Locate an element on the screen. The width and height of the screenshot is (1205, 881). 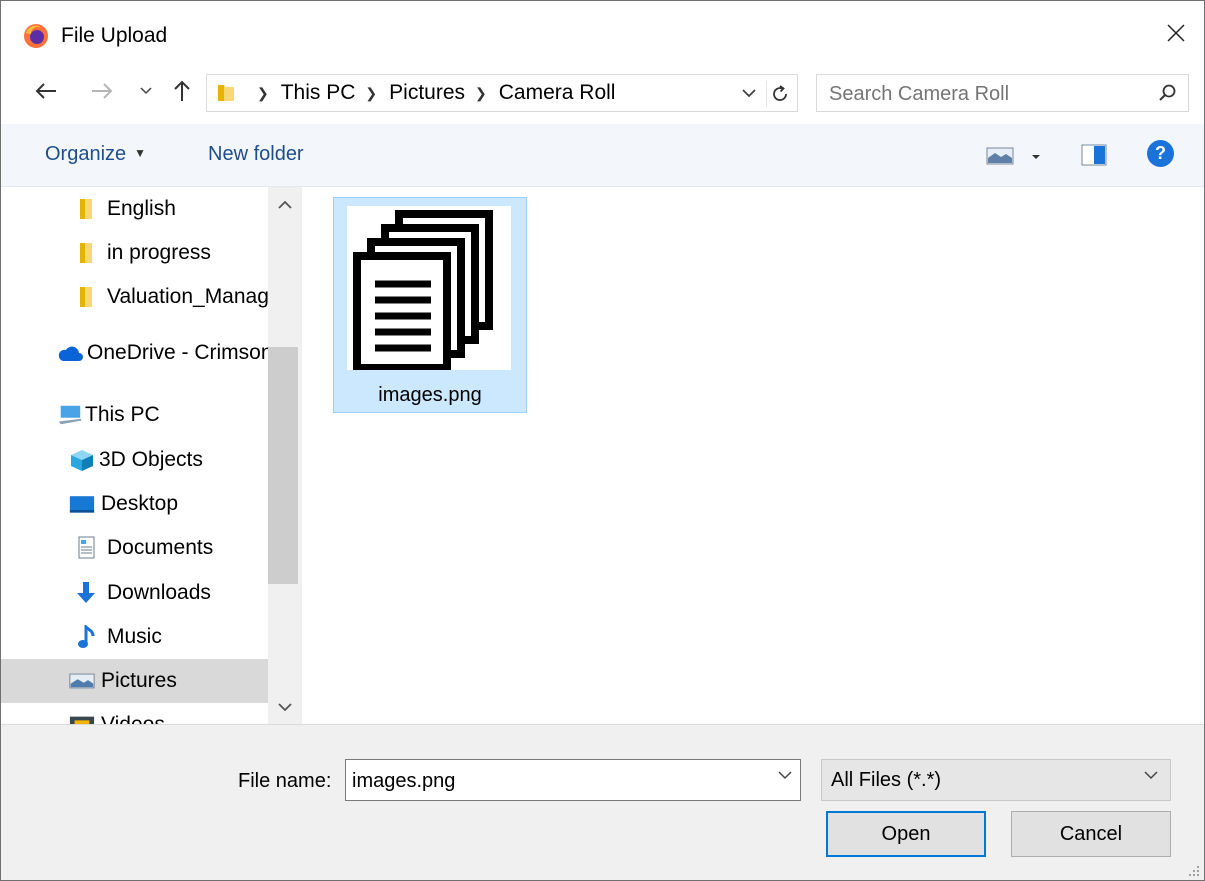
file-name-combobox is located at coordinates (573, 780).